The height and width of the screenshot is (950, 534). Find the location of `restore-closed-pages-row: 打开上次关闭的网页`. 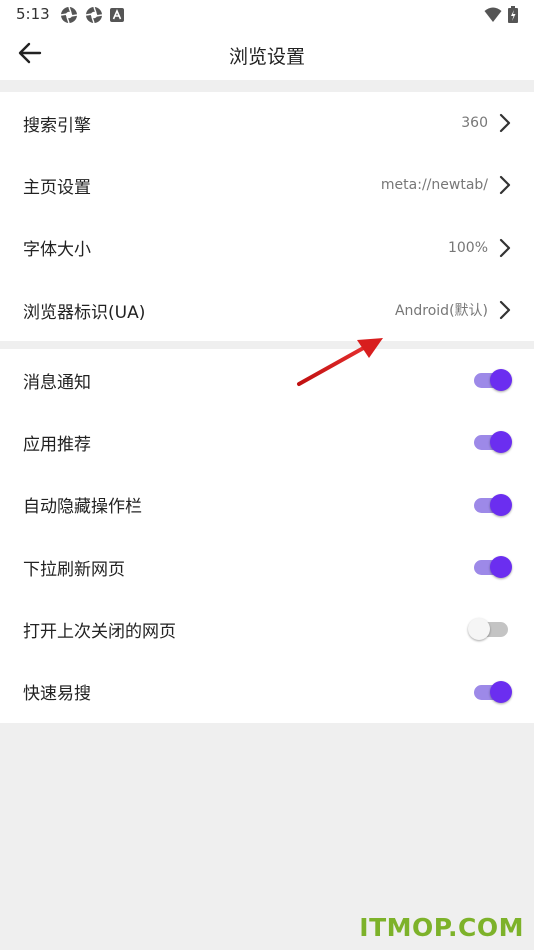

restore-closed-pages-row: 打开上次关闭的网页 is located at coordinates (267, 629).